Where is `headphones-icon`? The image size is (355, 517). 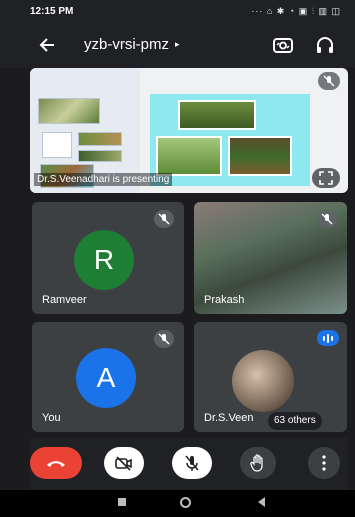 headphones-icon is located at coordinates (325, 45).